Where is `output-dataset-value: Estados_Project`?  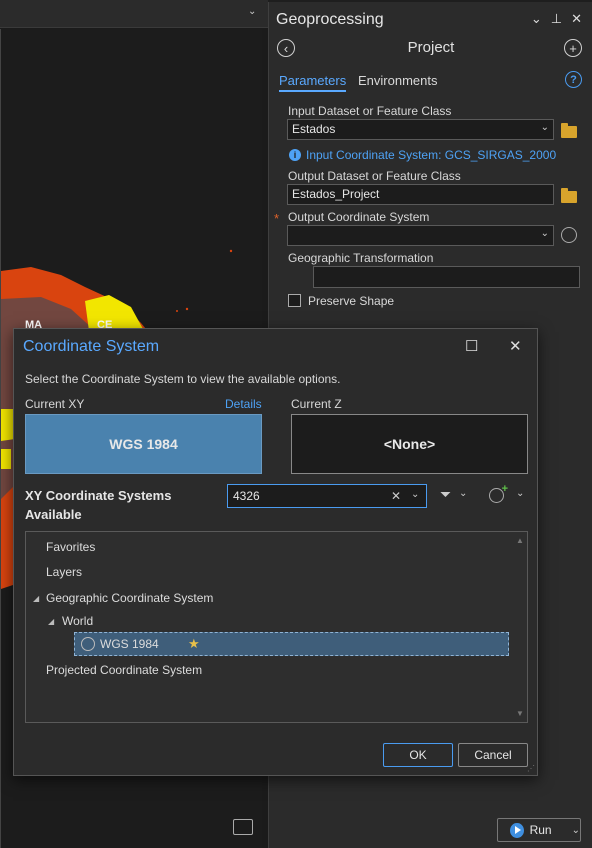 output-dataset-value: Estados_Project is located at coordinates (336, 194).